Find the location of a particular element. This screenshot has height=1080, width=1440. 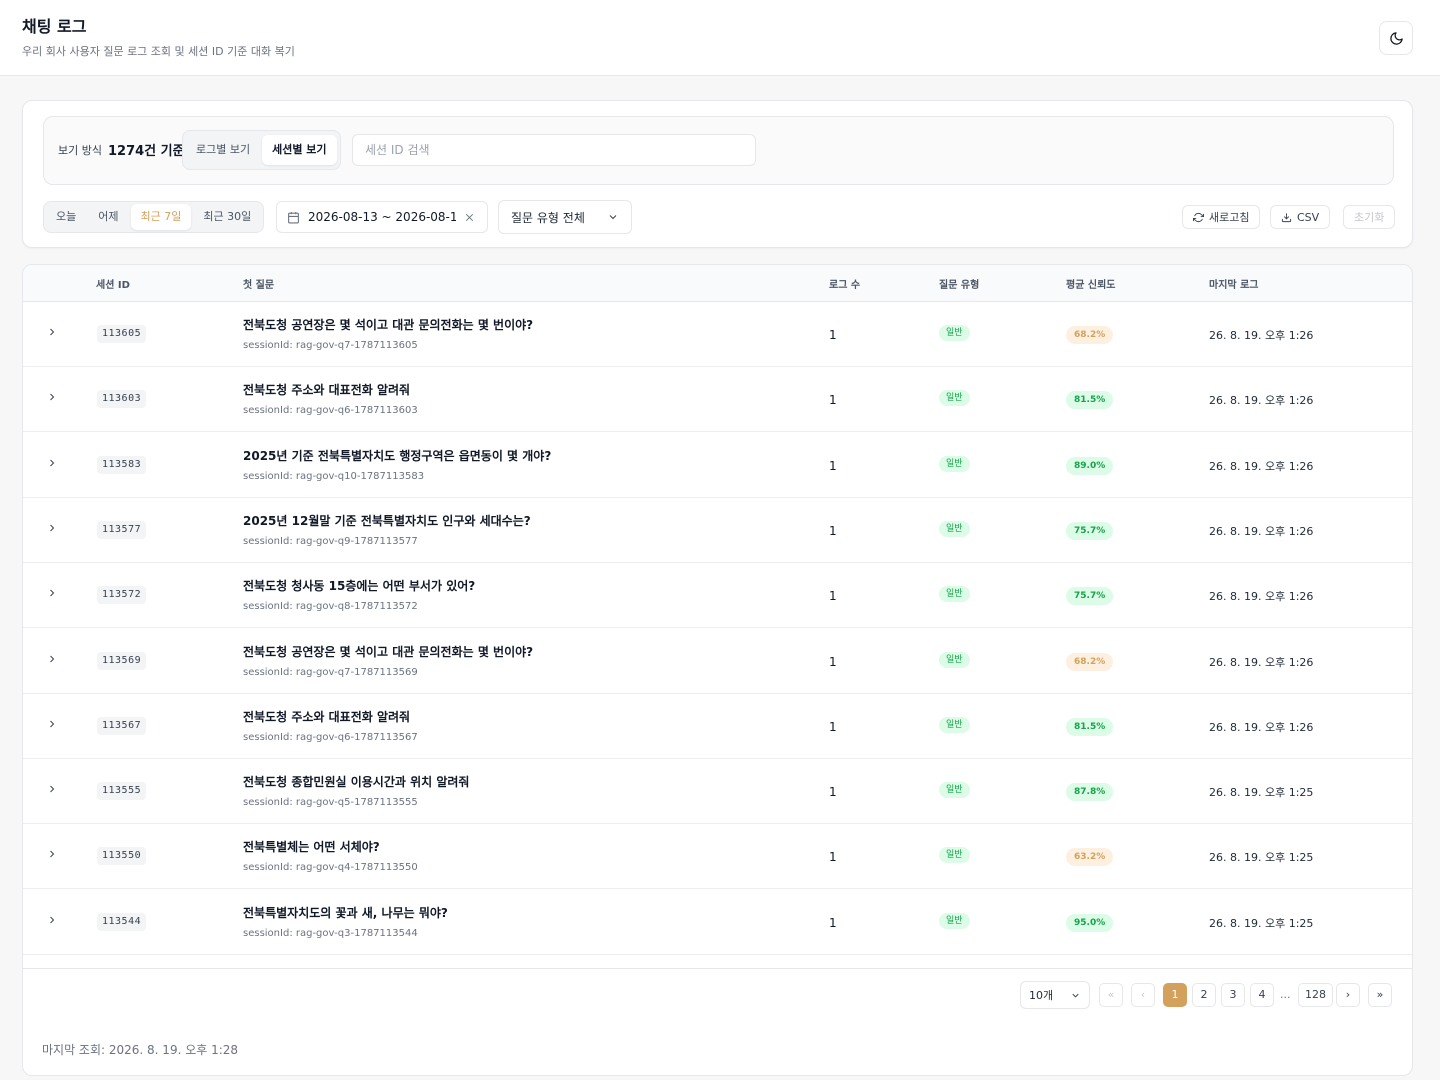

page-button-4: 4 is located at coordinates (1262, 995).